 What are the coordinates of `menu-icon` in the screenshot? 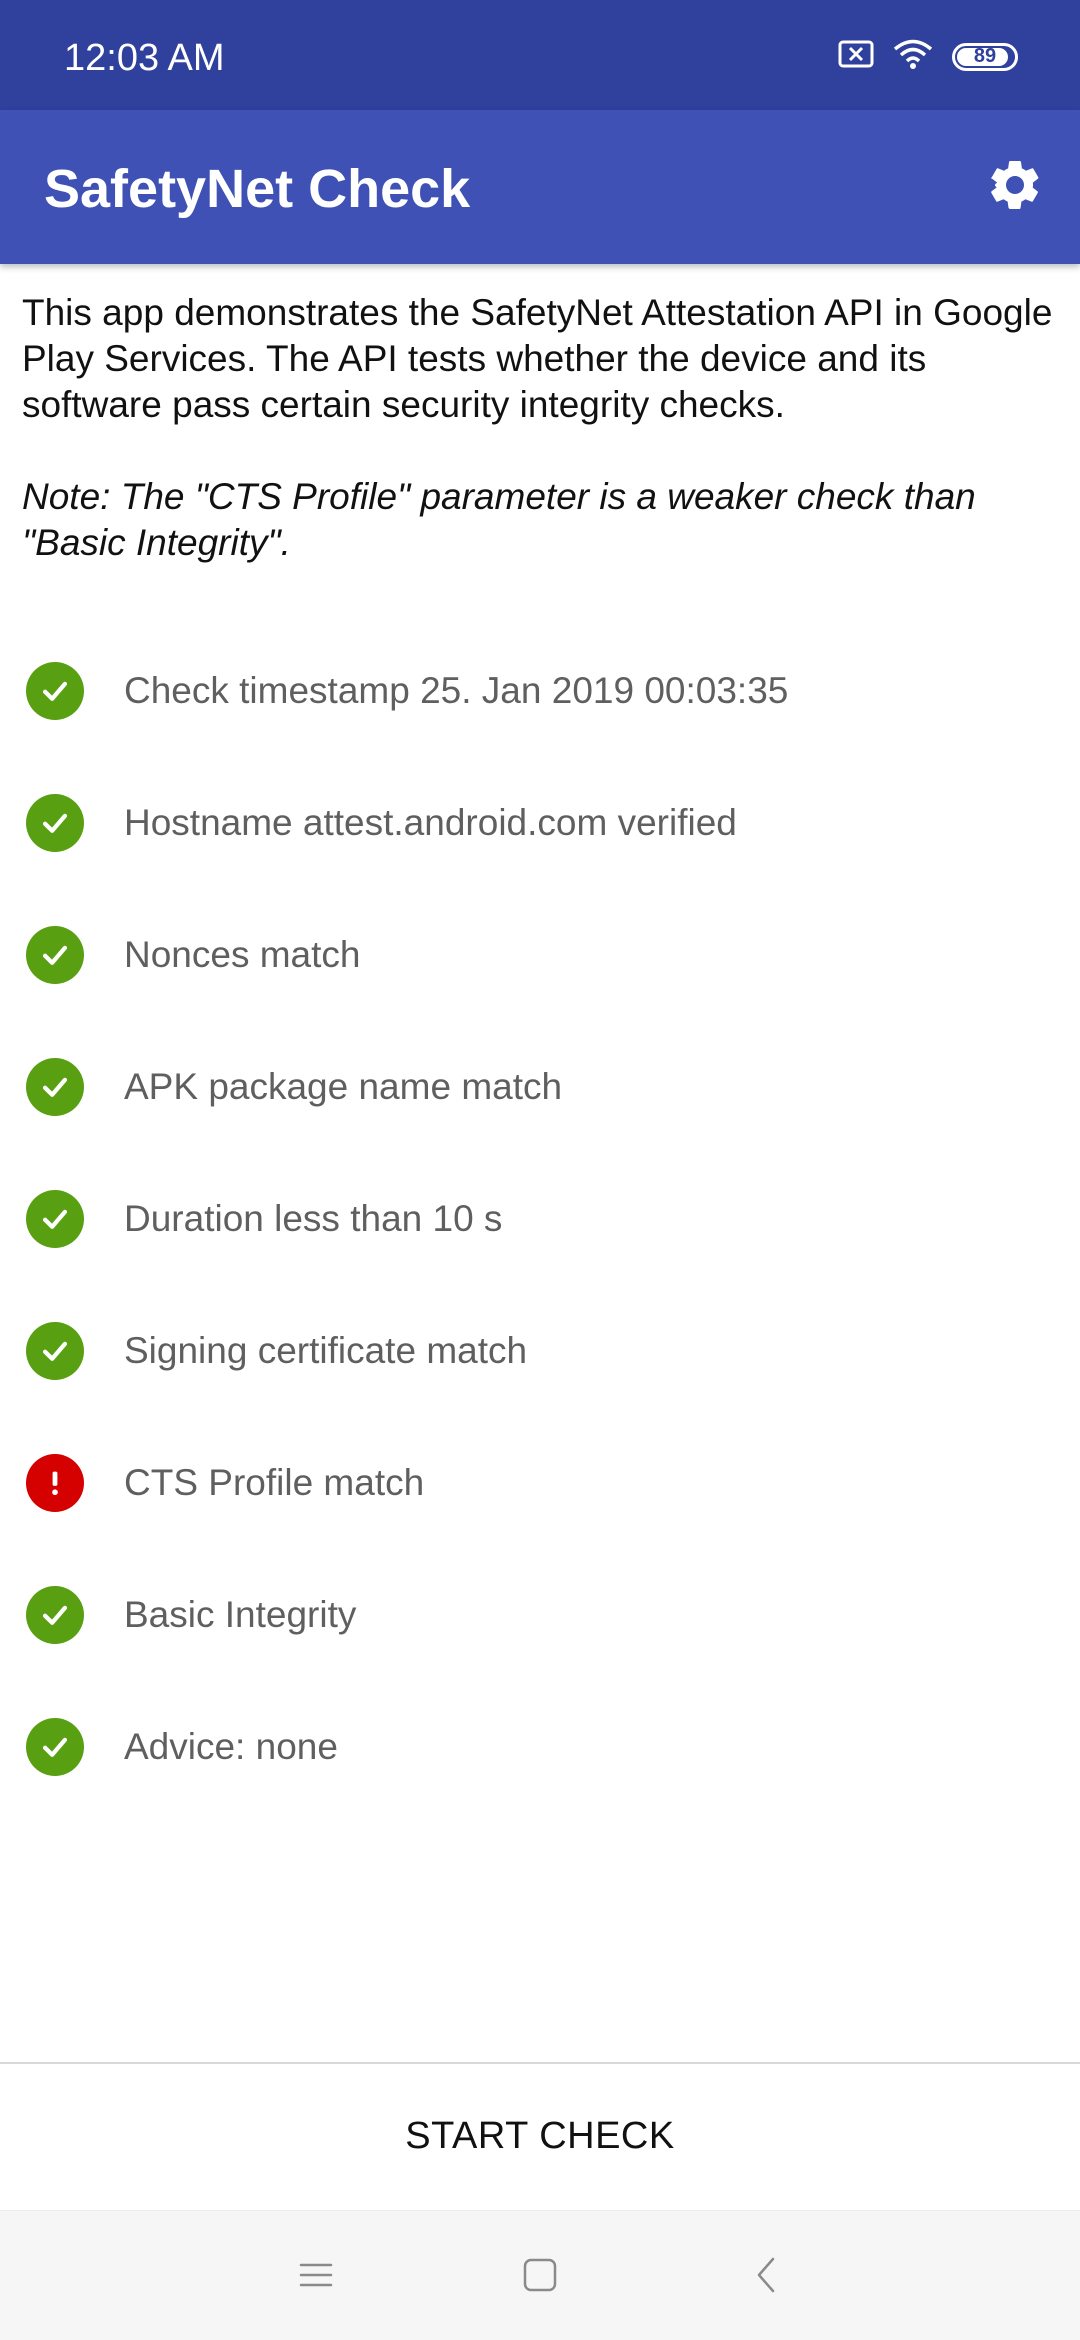 It's located at (316, 2277).